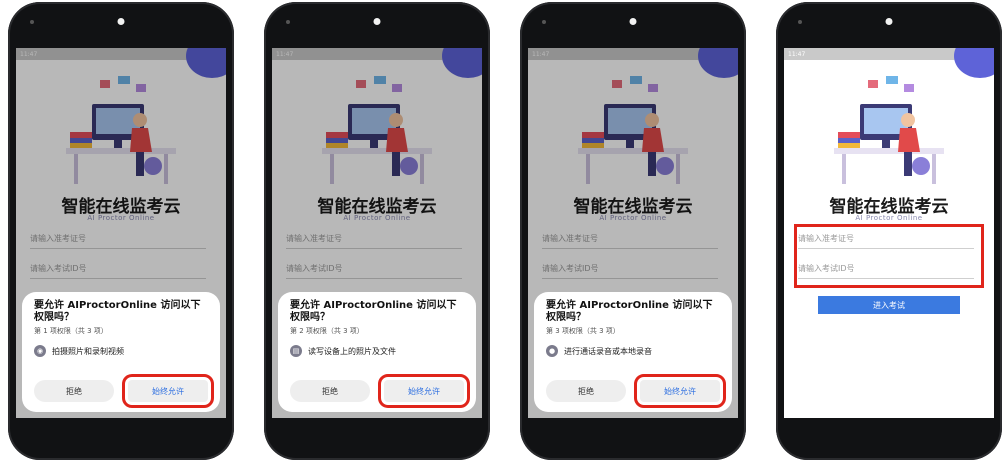 This screenshot has width=1004, height=463. Describe the element at coordinates (889, 256) in the screenshot. I see `input-highlight-box` at that location.